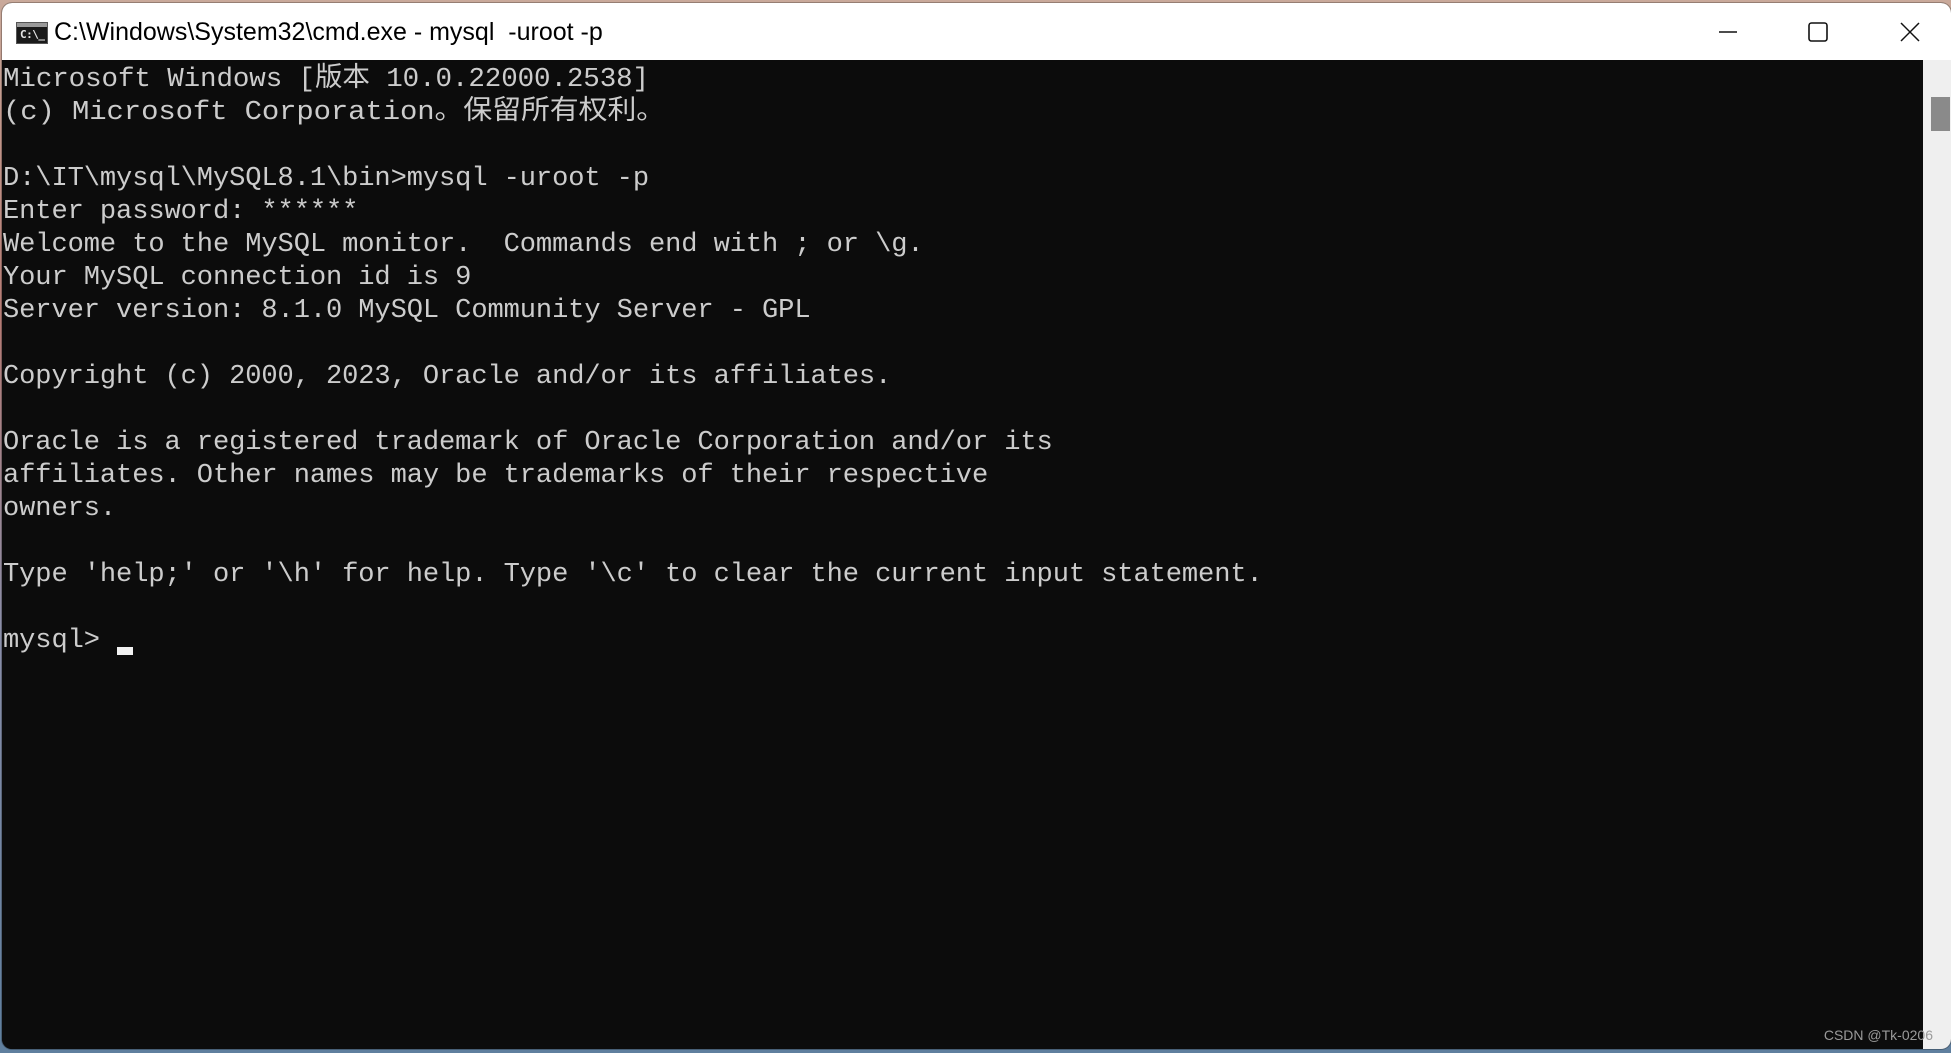 The width and height of the screenshot is (1951, 1053). What do you see at coordinates (60, 509) in the screenshot?
I see `terminal-line: owners.` at bounding box center [60, 509].